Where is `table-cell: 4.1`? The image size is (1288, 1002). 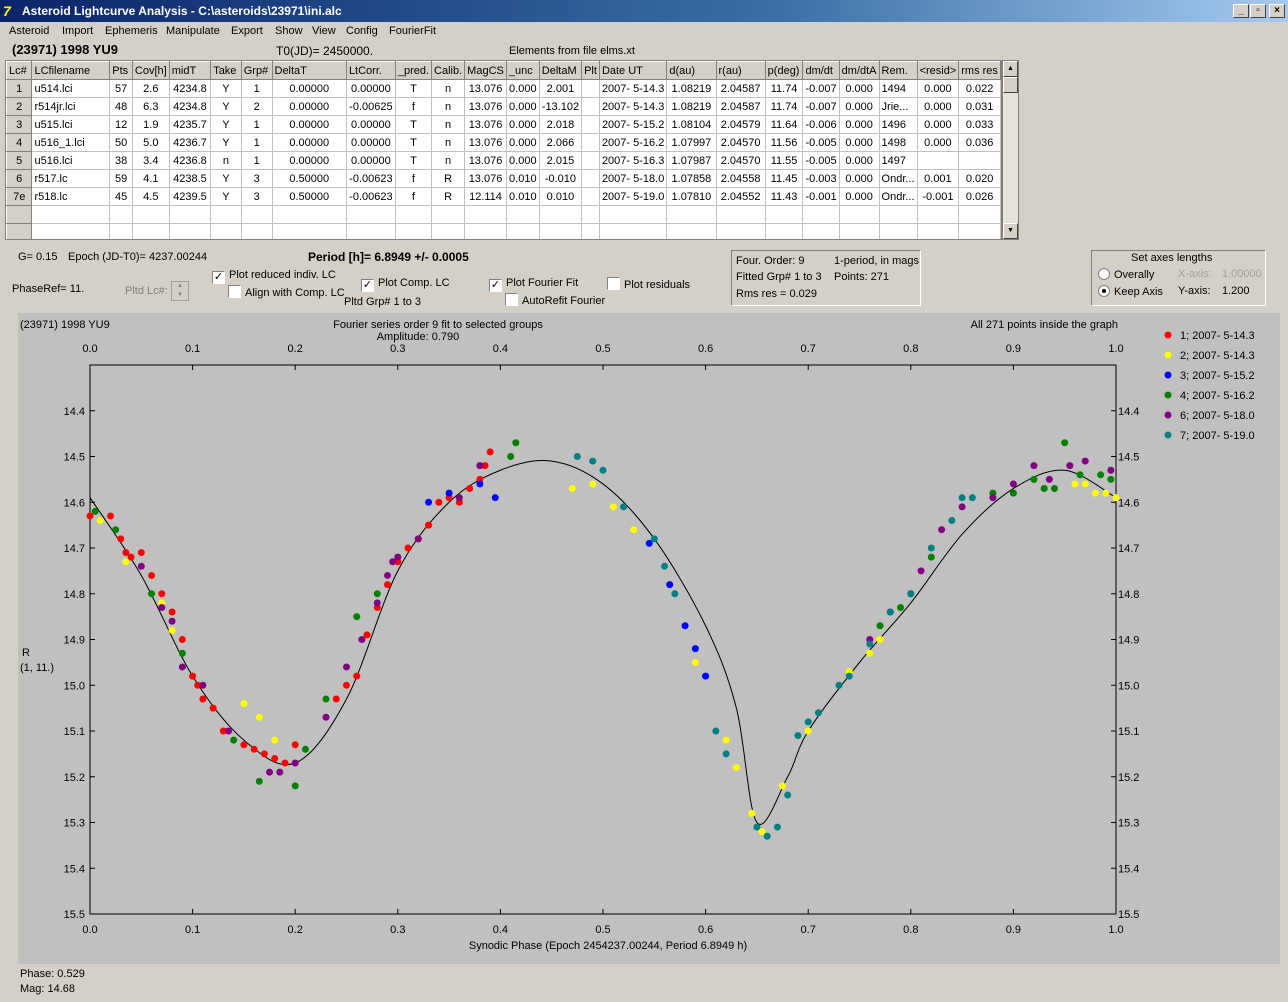 table-cell: 4.1 is located at coordinates (150, 178).